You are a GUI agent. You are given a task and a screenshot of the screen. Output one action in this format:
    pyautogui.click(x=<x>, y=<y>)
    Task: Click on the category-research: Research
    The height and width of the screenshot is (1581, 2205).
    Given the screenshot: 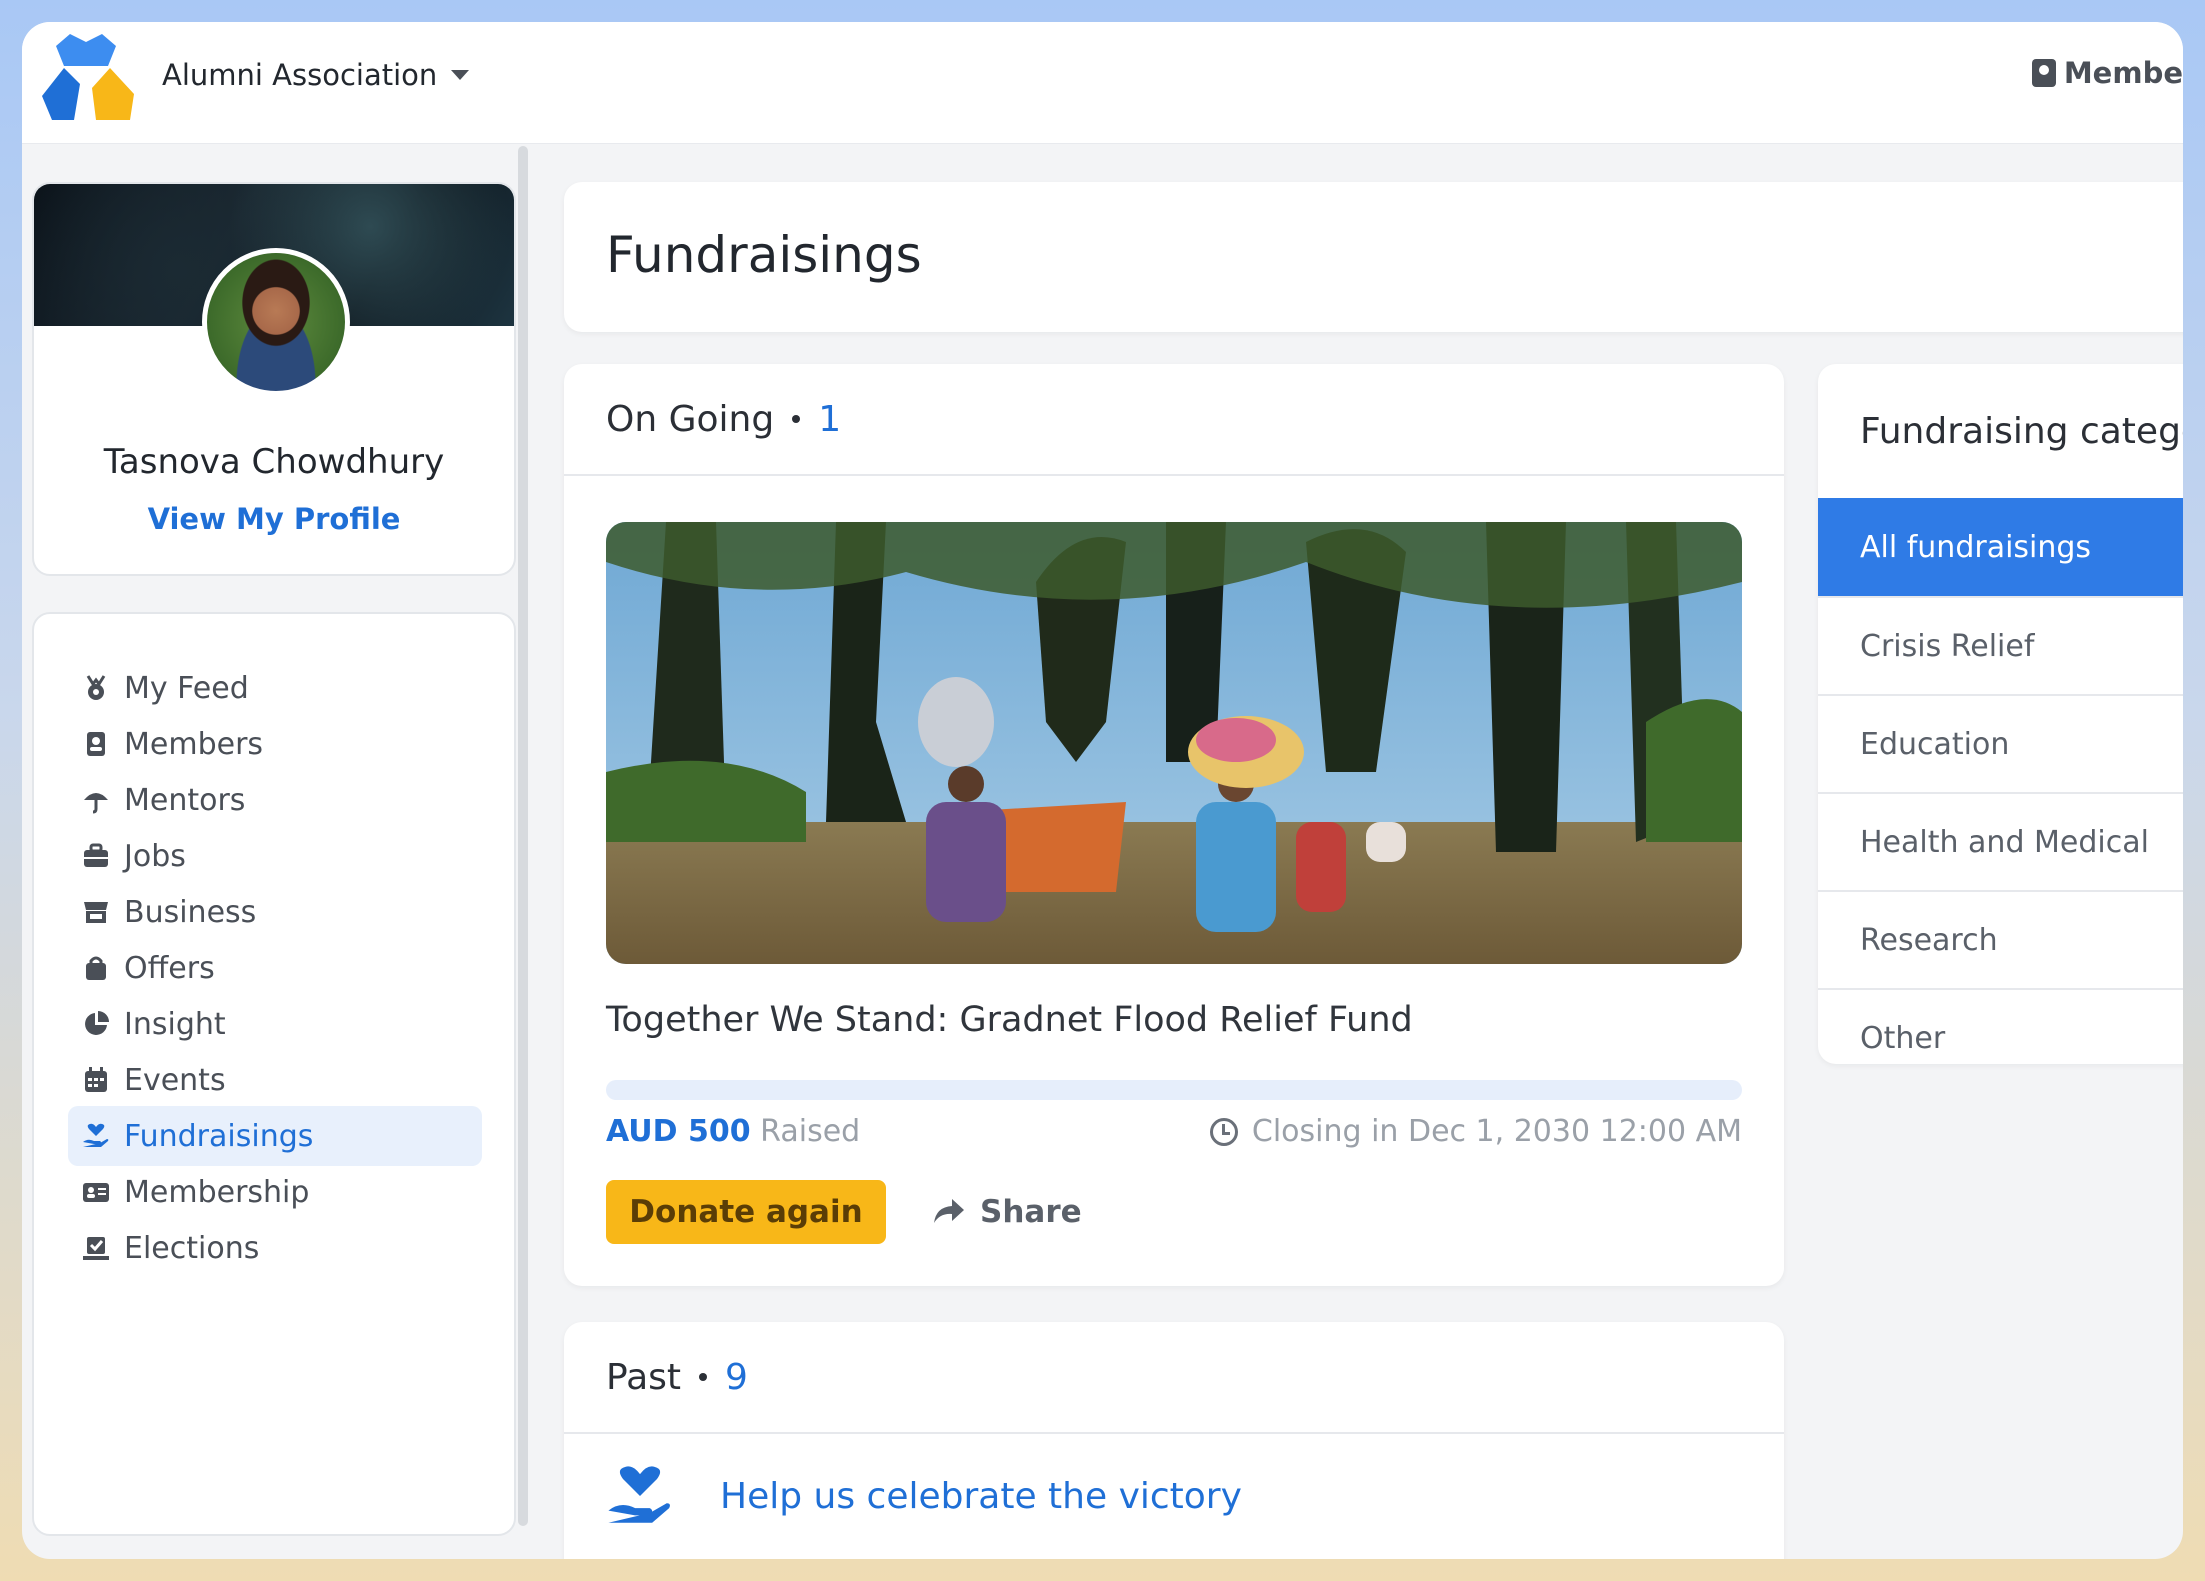 What is the action you would take?
    pyautogui.click(x=2000, y=939)
    